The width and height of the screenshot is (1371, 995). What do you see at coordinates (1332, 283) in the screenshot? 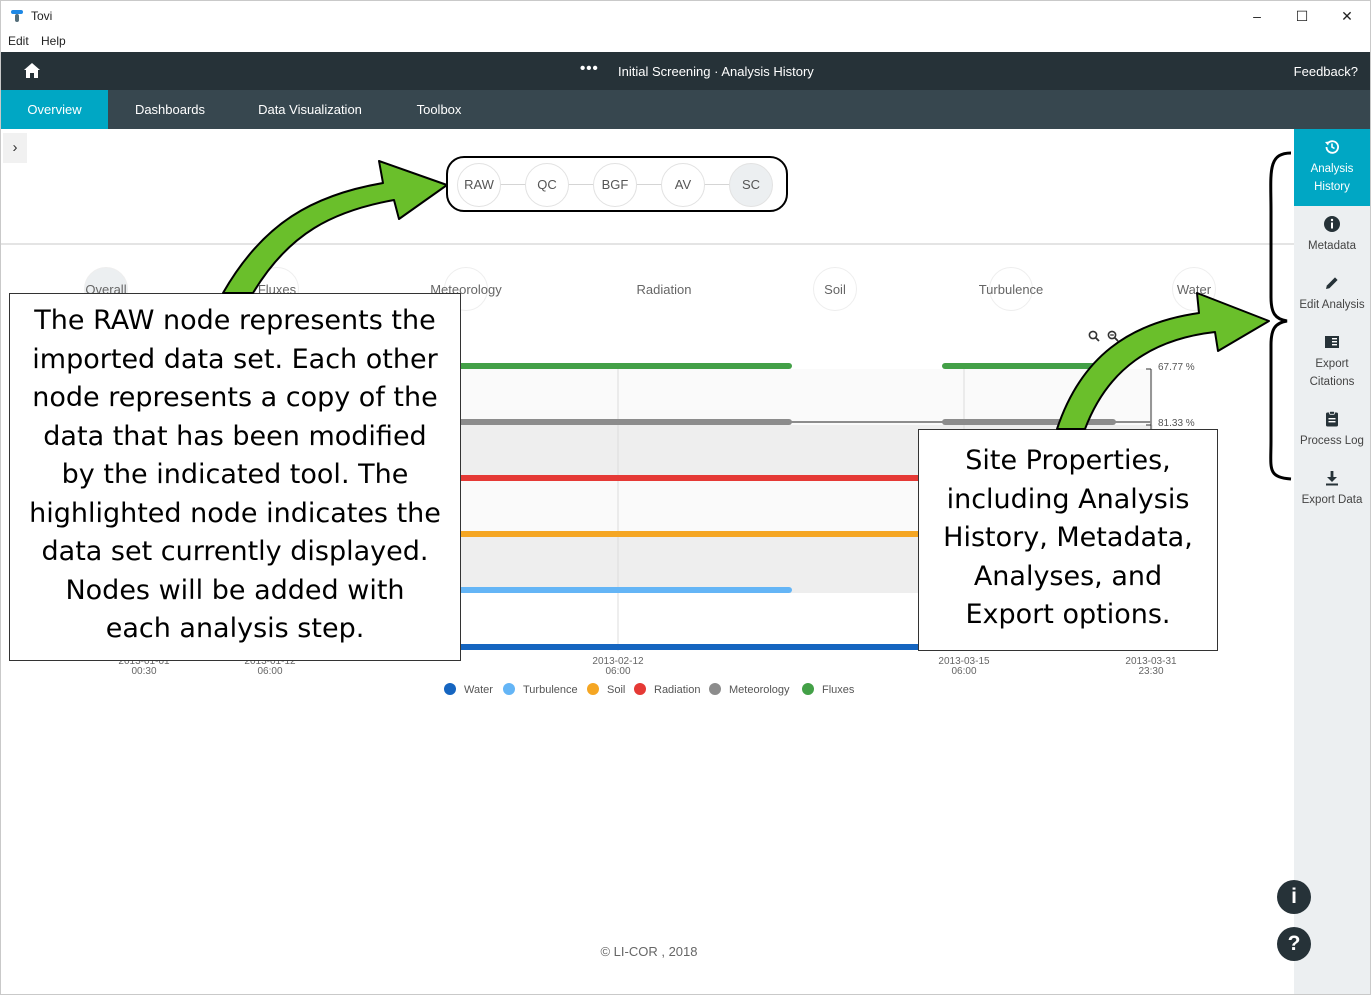
I see `pencil-icon` at bounding box center [1332, 283].